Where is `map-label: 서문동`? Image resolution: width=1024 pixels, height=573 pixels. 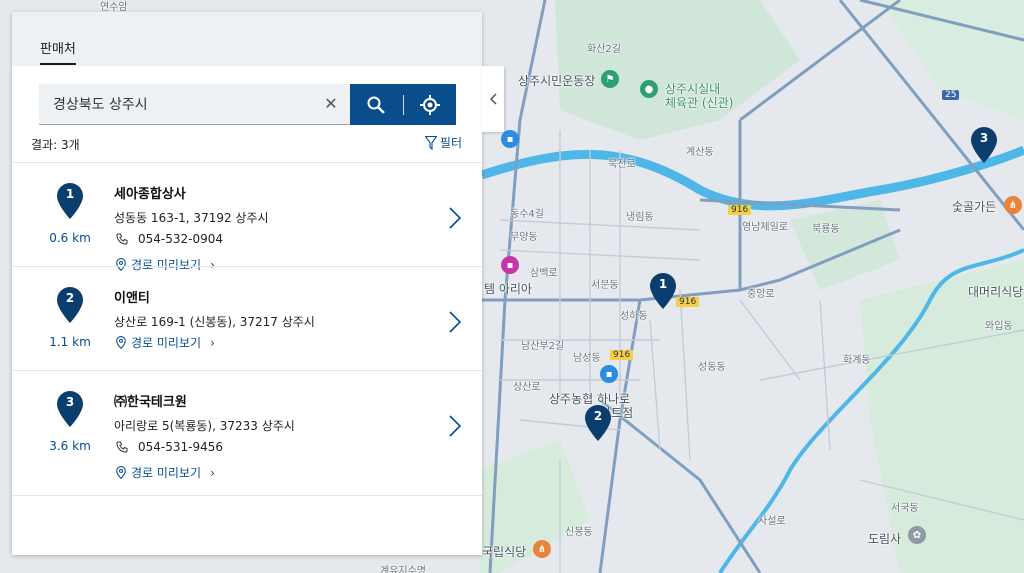
map-label: 서문동 is located at coordinates (605, 285).